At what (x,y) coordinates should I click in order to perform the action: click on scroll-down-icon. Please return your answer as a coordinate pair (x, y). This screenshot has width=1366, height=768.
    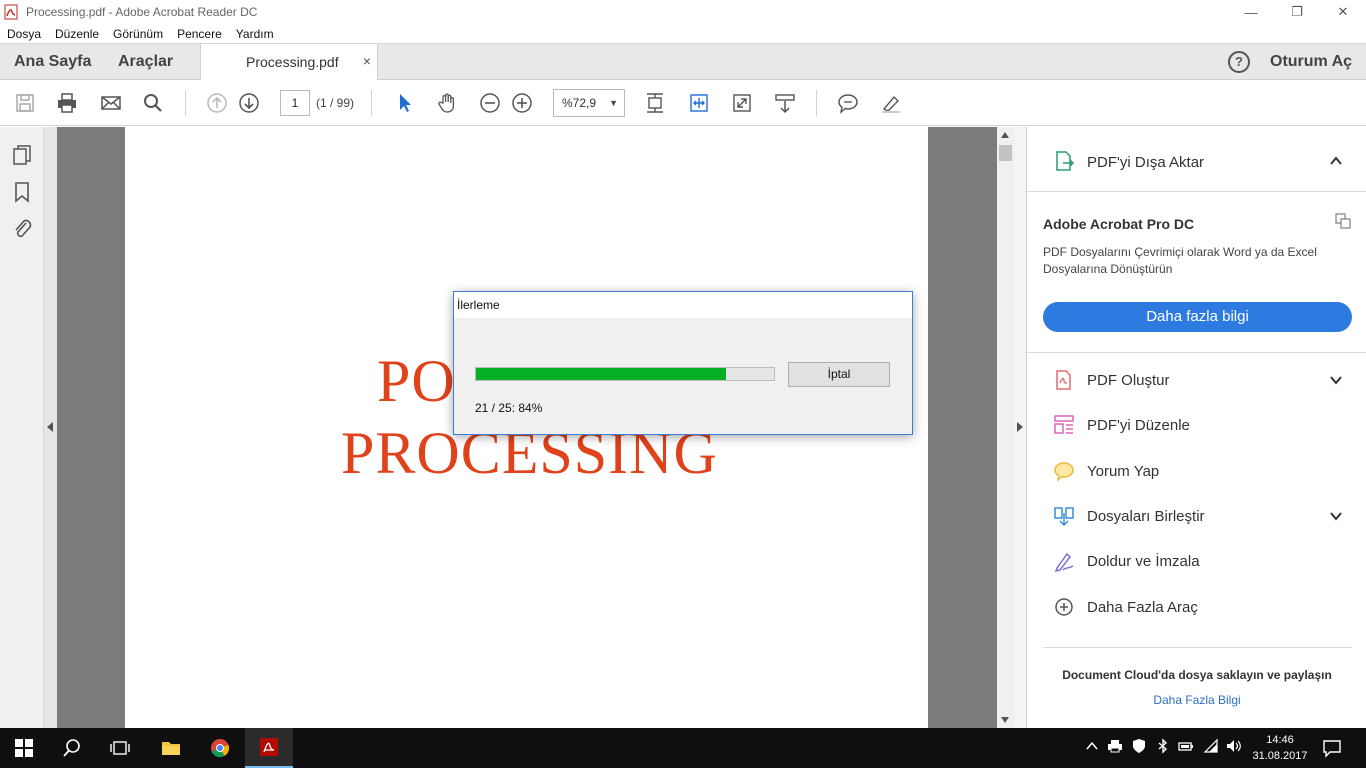
    Looking at the image, I should click on (1005, 720).